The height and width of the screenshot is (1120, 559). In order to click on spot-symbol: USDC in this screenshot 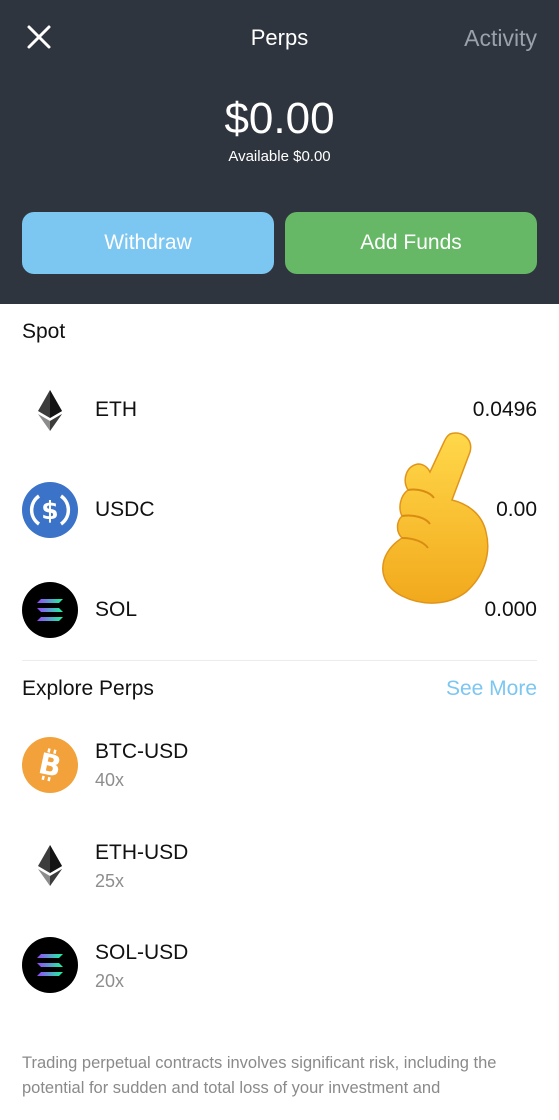, I will do `click(125, 509)`.